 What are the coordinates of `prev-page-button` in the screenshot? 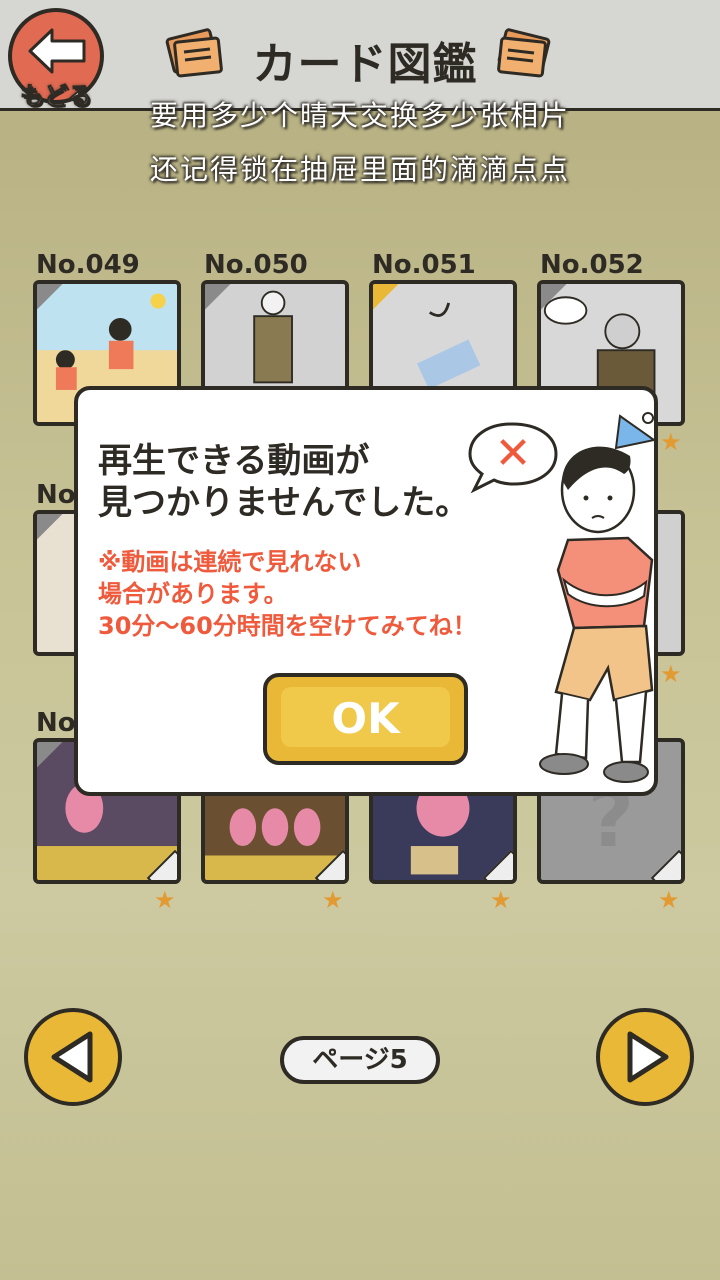 It's located at (73, 1057).